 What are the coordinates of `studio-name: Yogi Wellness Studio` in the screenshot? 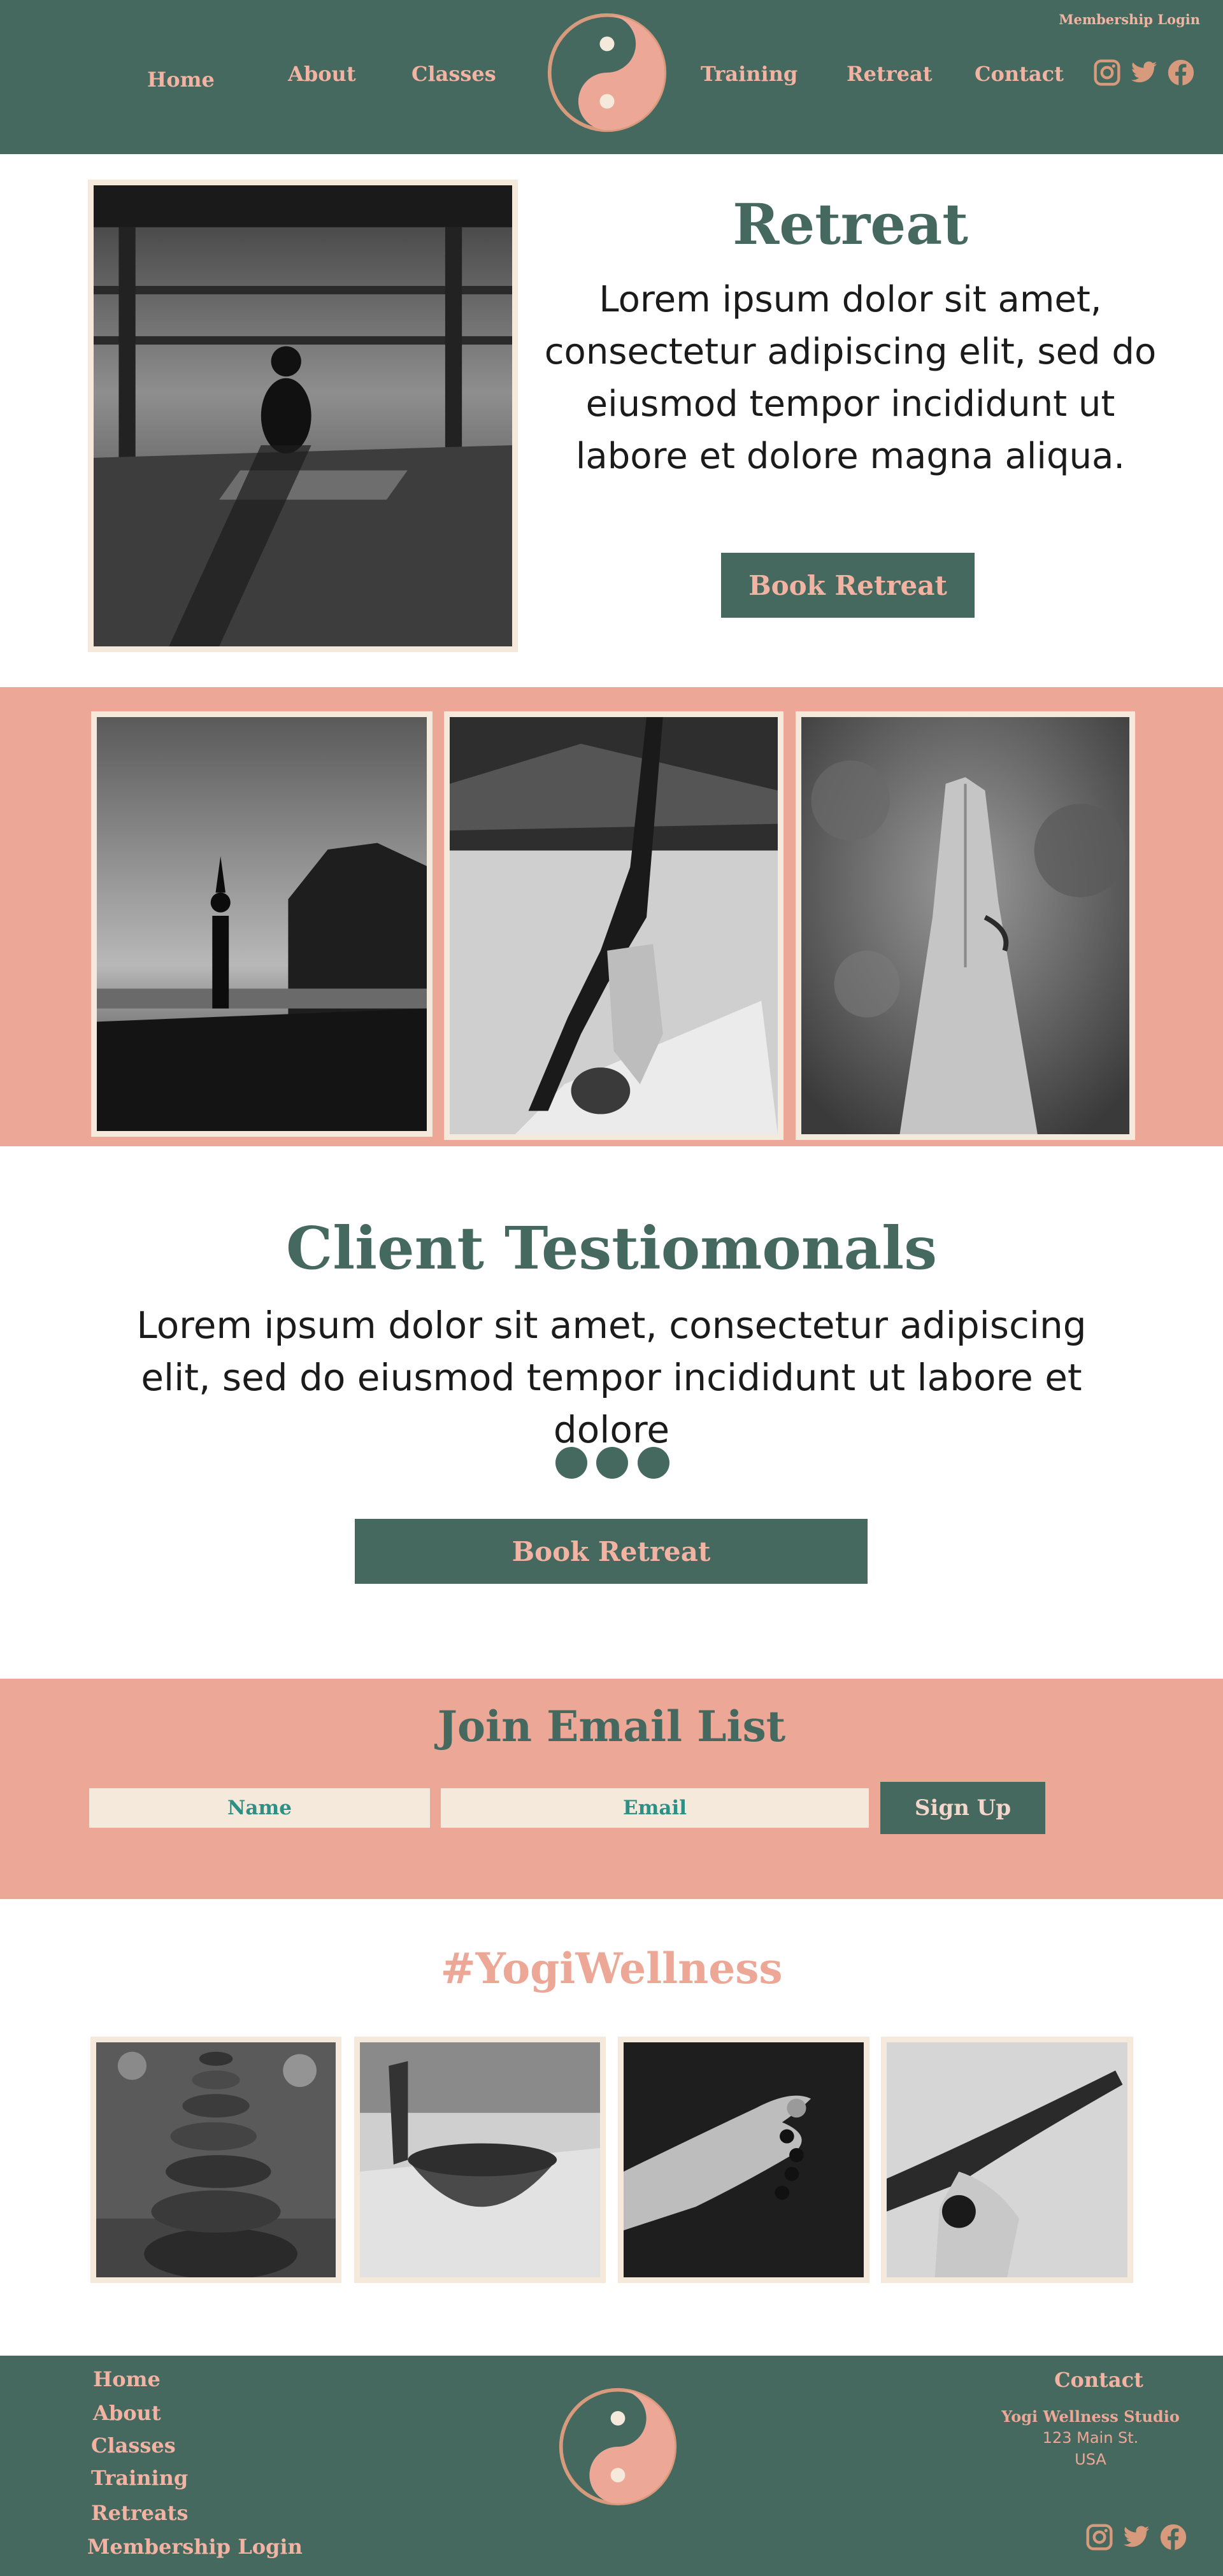 It's located at (1090, 2417).